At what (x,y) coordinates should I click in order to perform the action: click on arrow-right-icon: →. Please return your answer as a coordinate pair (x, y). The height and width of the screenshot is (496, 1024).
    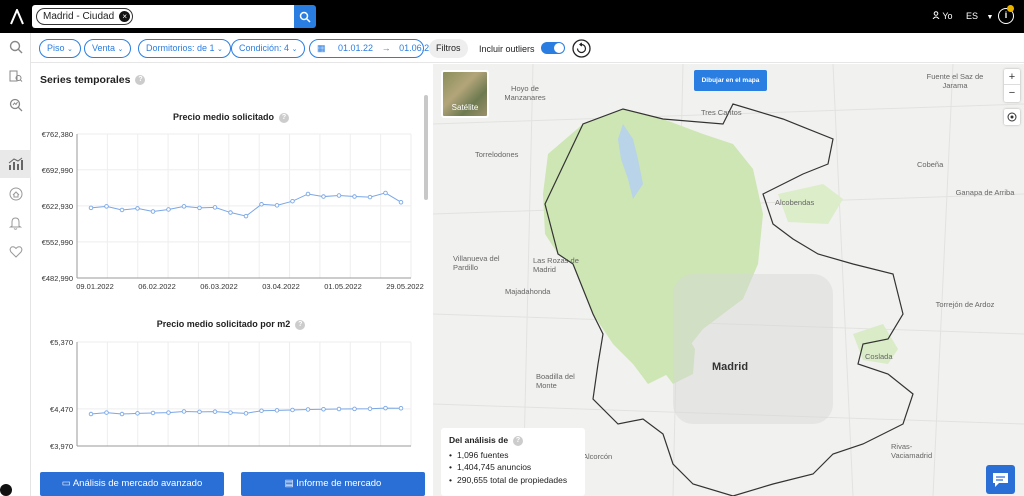
    Looking at the image, I should click on (386, 48).